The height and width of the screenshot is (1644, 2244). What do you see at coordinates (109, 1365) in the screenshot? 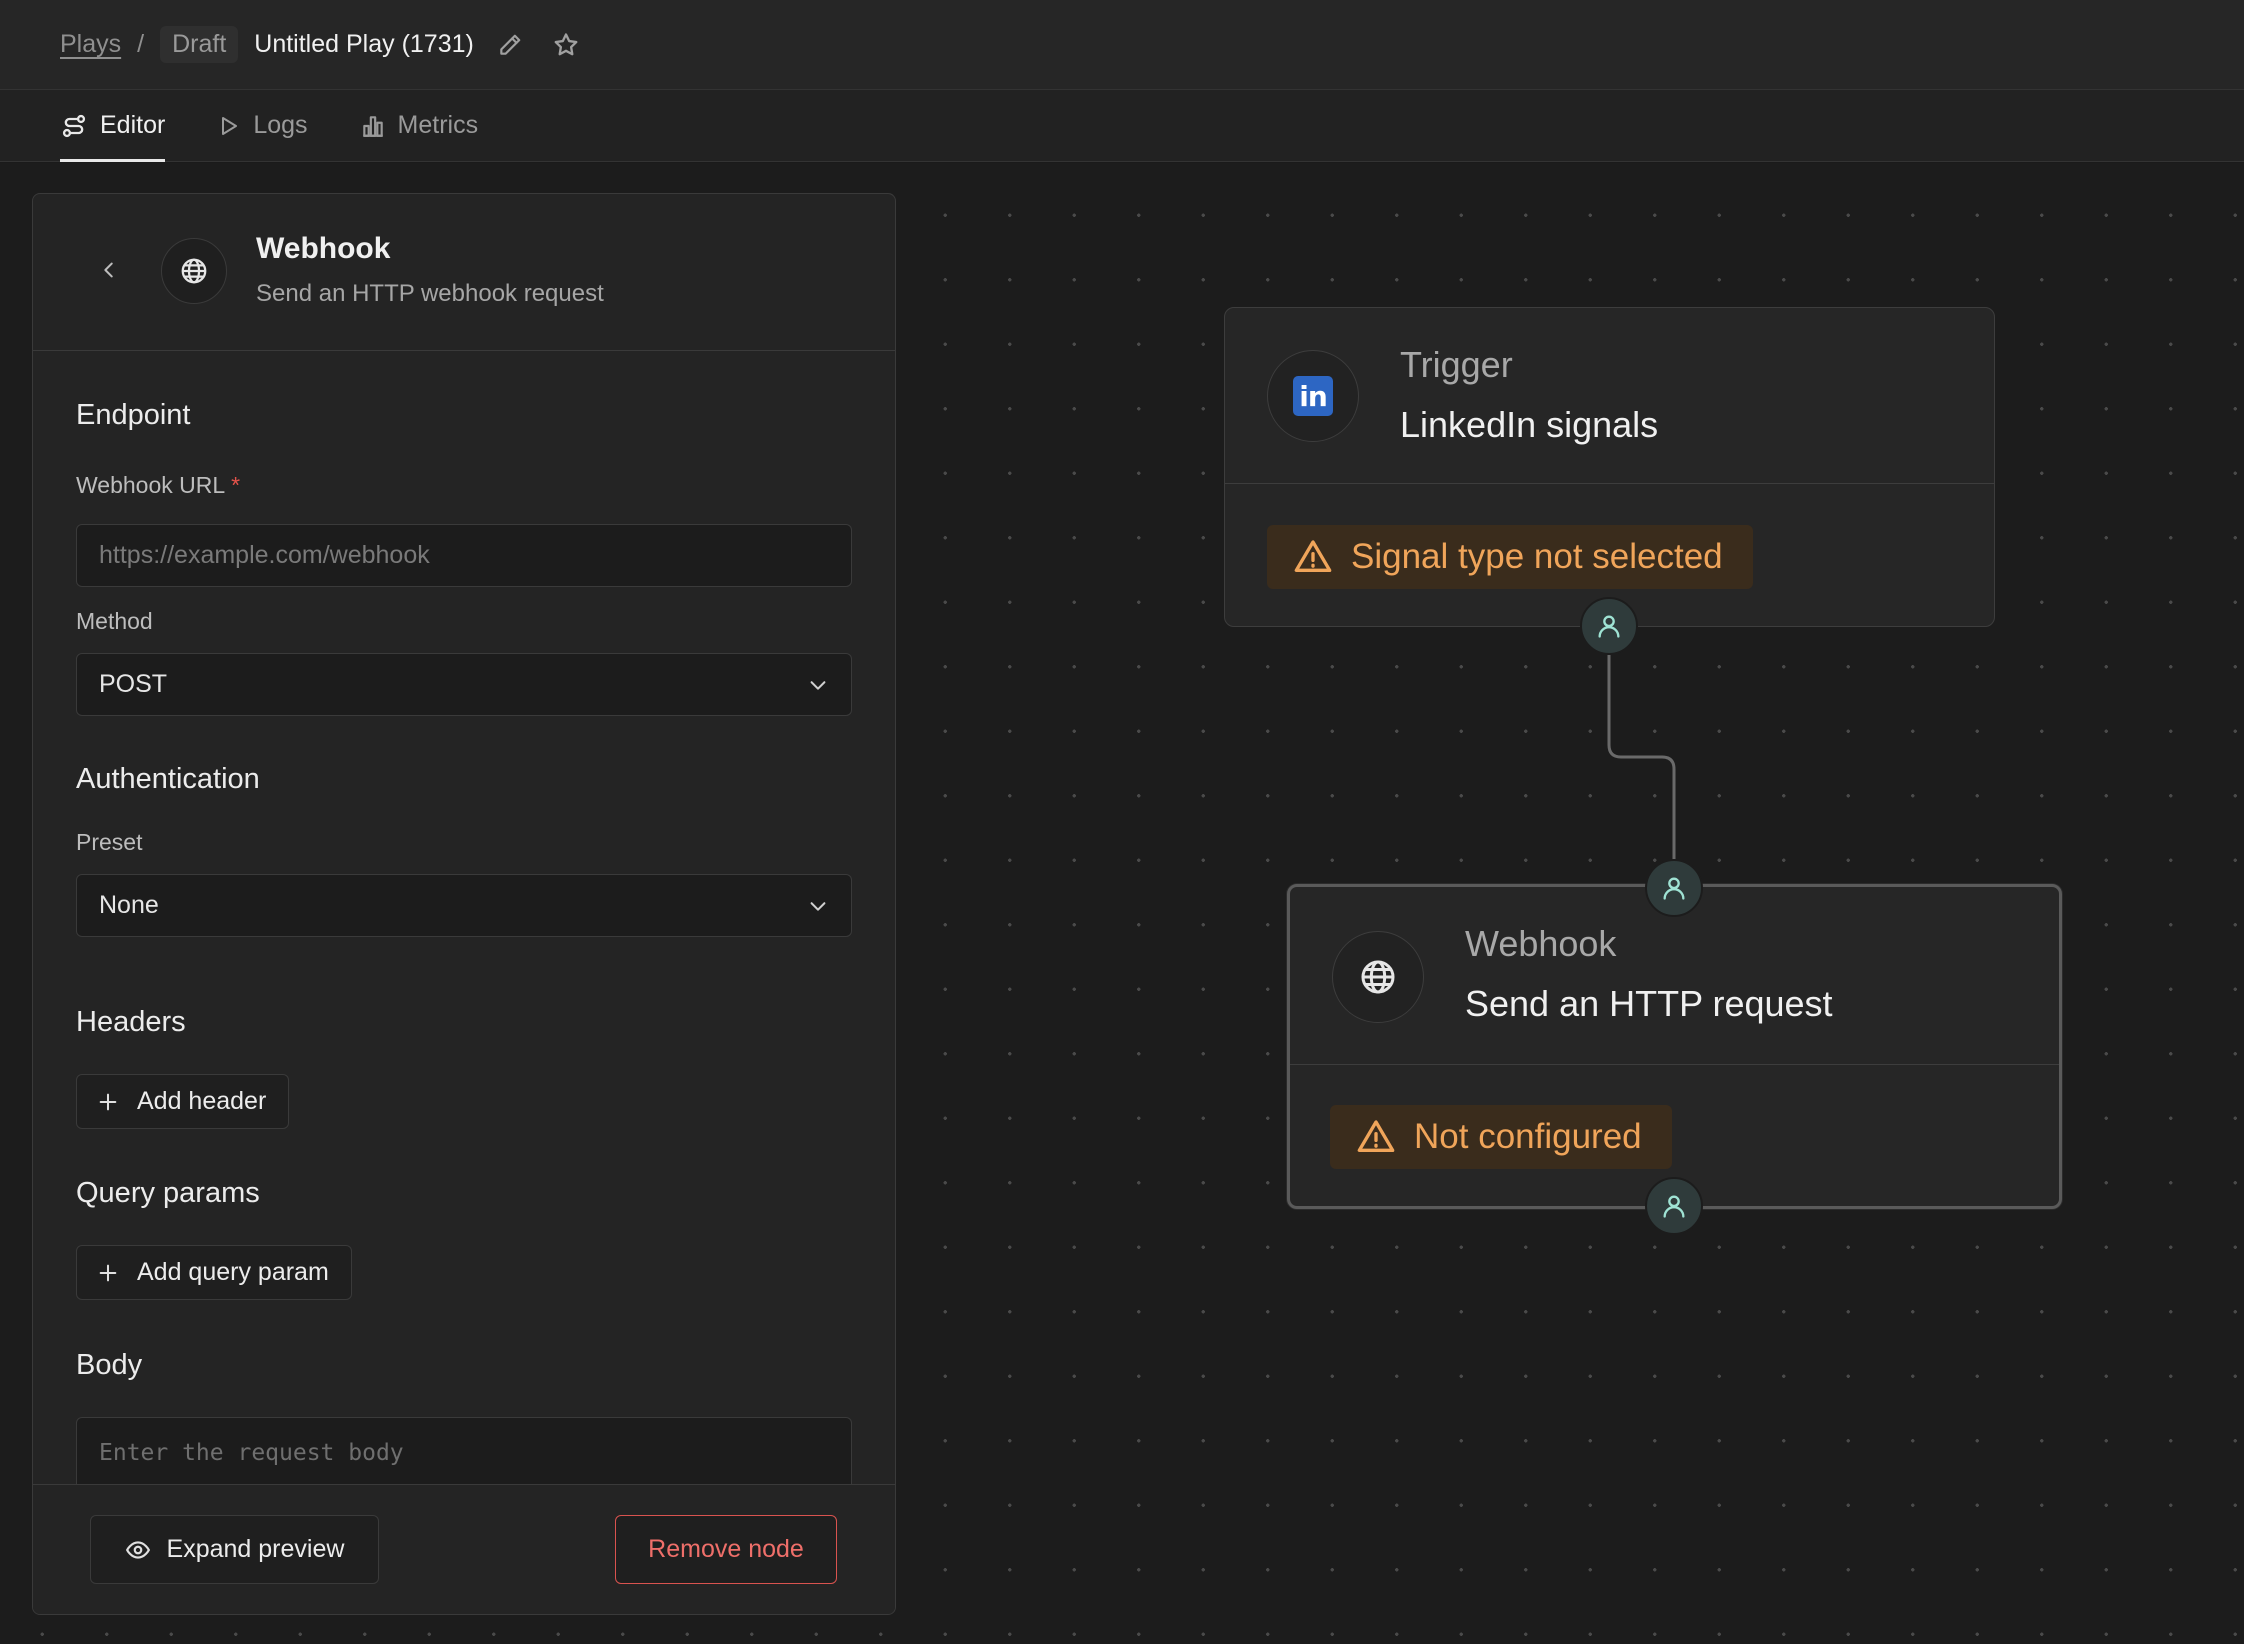
I see `body-section-title: Body` at bounding box center [109, 1365].